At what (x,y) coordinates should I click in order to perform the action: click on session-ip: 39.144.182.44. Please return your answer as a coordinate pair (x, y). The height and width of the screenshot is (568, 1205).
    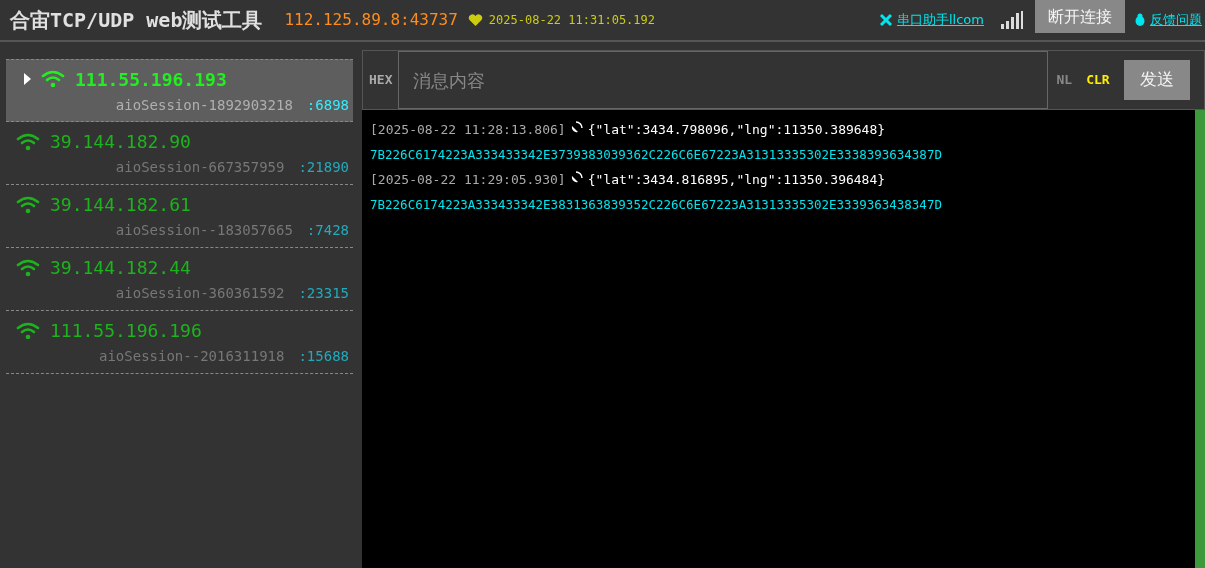
    Looking at the image, I should click on (120, 268).